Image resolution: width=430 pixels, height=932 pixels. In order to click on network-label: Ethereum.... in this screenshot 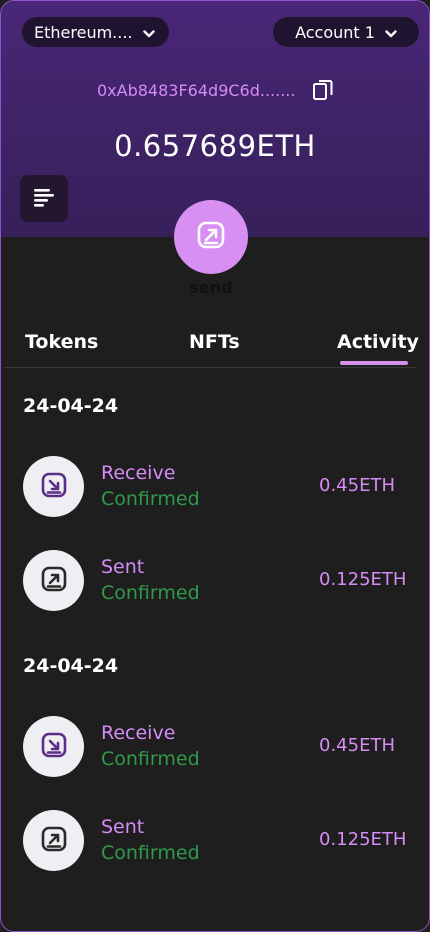, I will do `click(83, 32)`.